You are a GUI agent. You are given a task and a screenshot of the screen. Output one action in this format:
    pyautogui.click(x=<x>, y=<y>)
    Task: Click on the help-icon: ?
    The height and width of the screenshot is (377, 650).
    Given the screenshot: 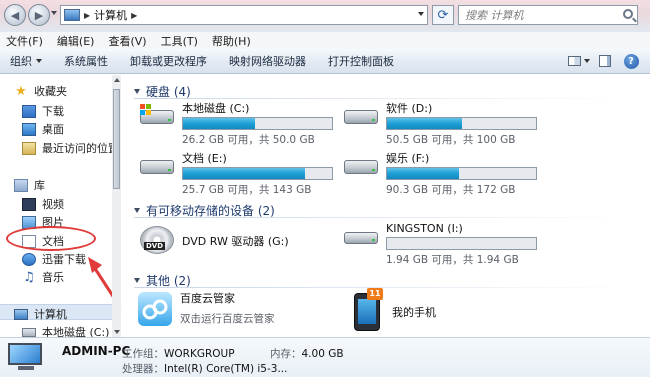 What is the action you would take?
    pyautogui.click(x=631, y=61)
    